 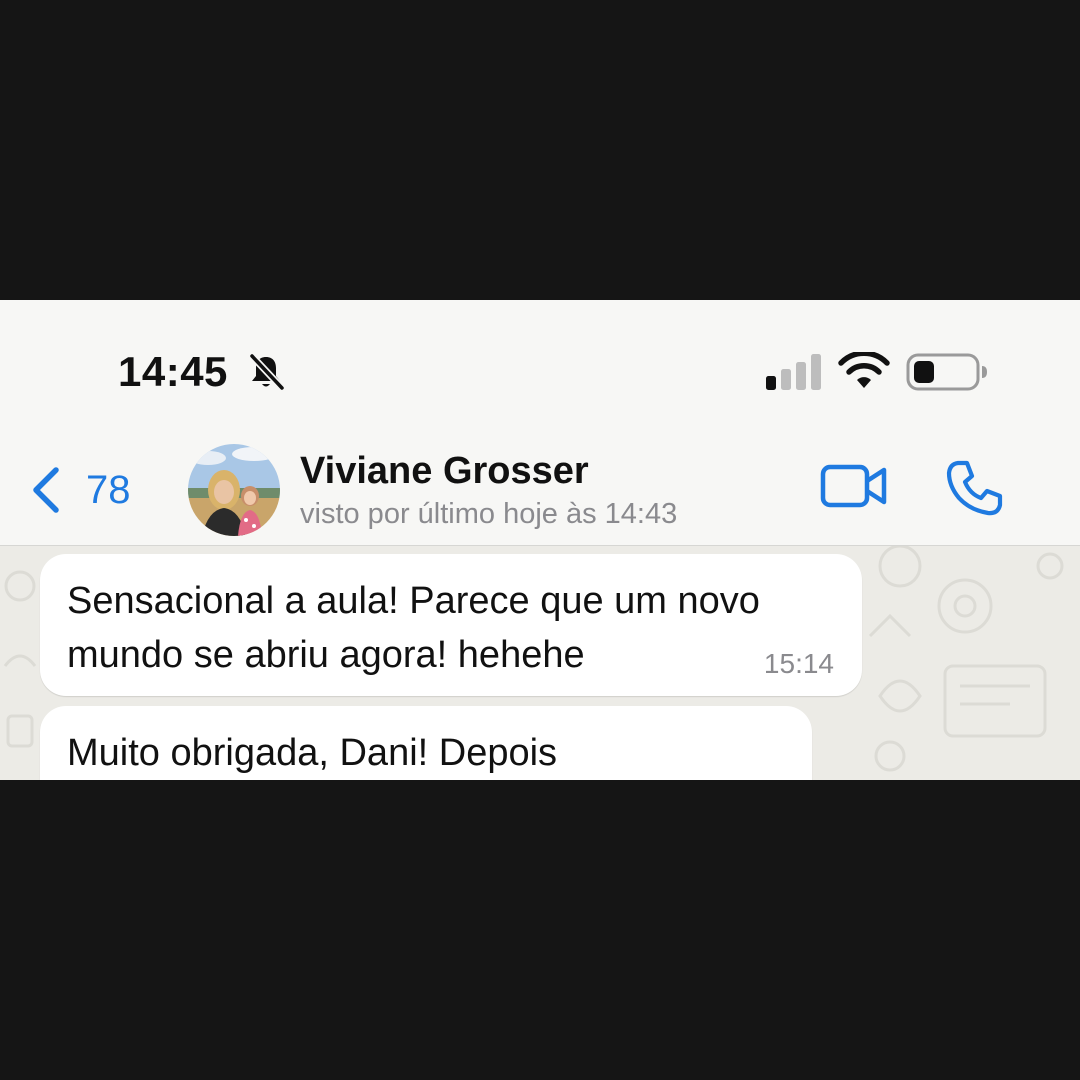 I want to click on cellular-signal-icon, so click(x=793, y=372).